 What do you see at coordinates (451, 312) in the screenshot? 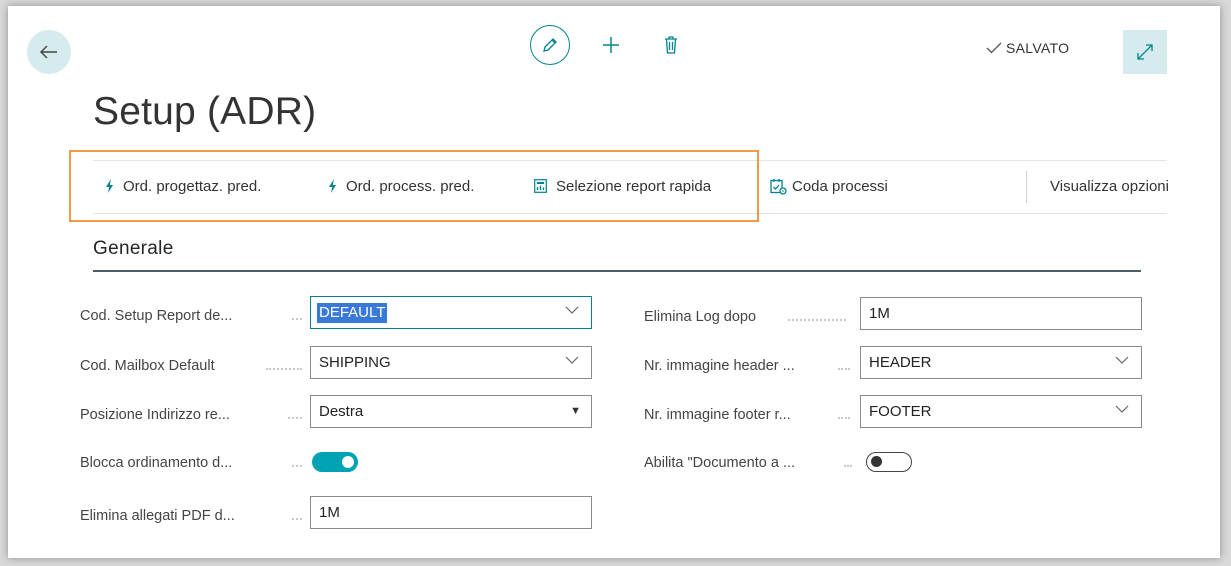
I see `setup-report-code-field: DEFAULT` at bounding box center [451, 312].